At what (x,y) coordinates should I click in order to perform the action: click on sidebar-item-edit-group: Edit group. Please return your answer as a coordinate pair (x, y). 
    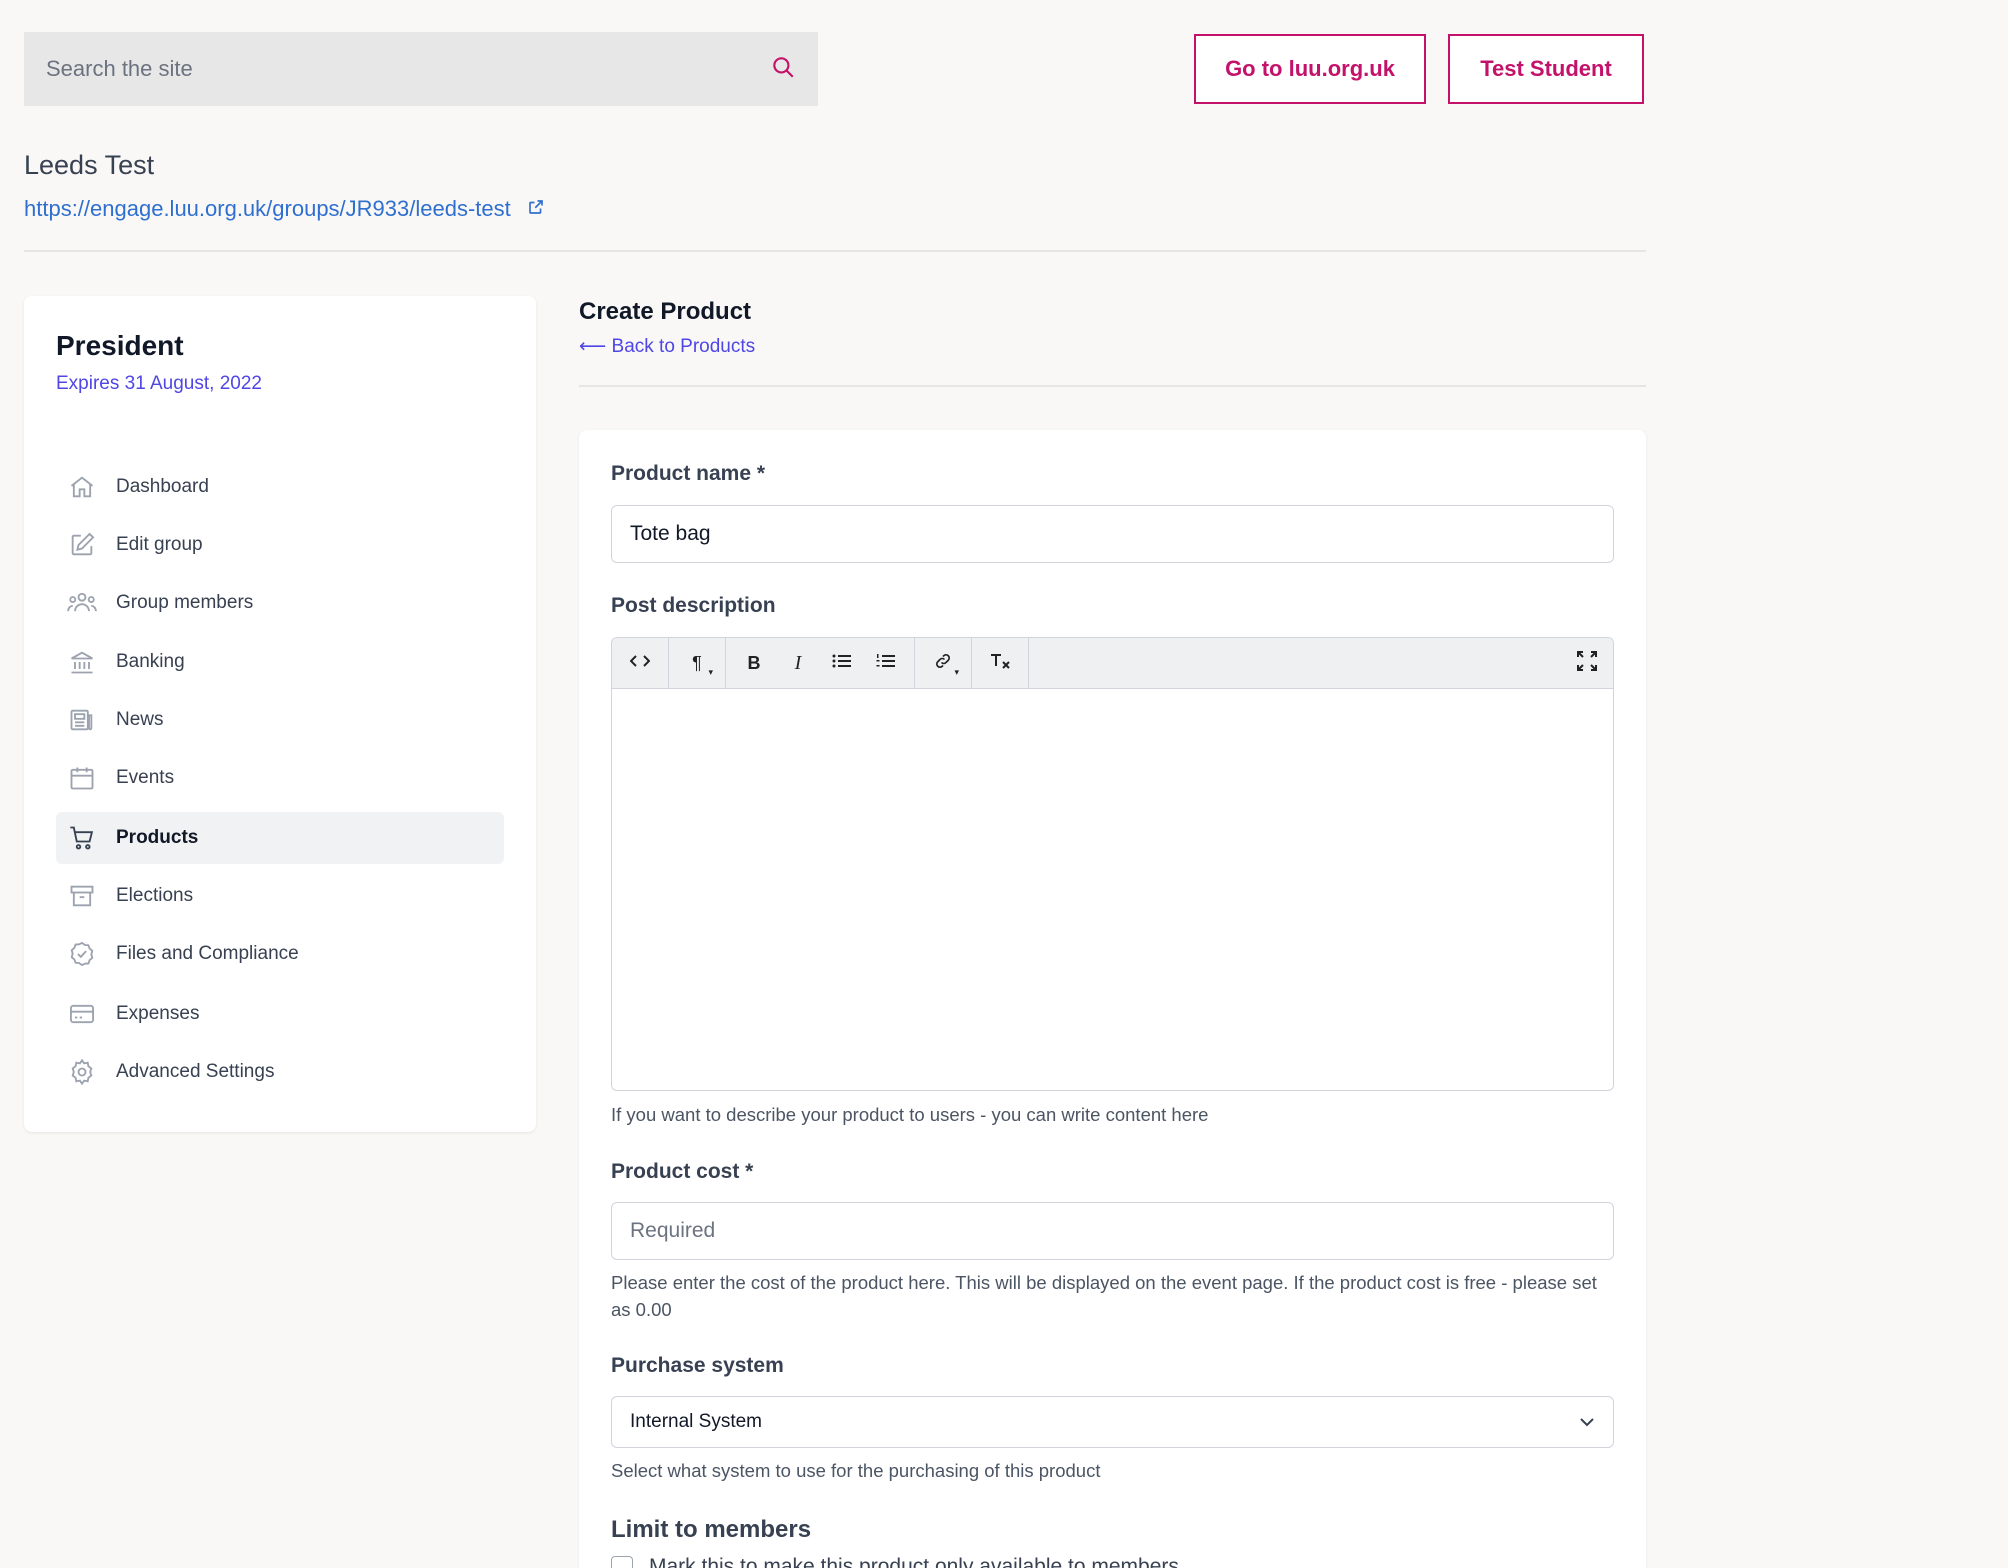
    Looking at the image, I should click on (280, 545).